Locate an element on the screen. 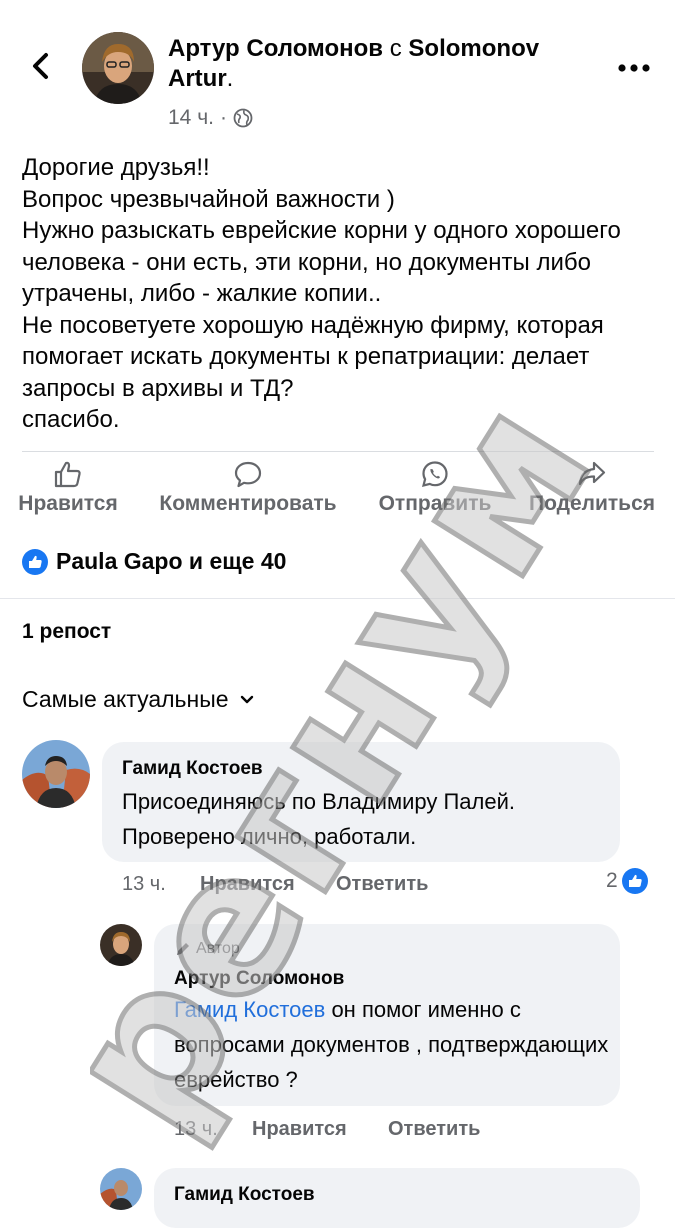 This screenshot has width=675, height=1228. reactions-summary: Paula Gapo и еще 40 is located at coordinates (154, 561).